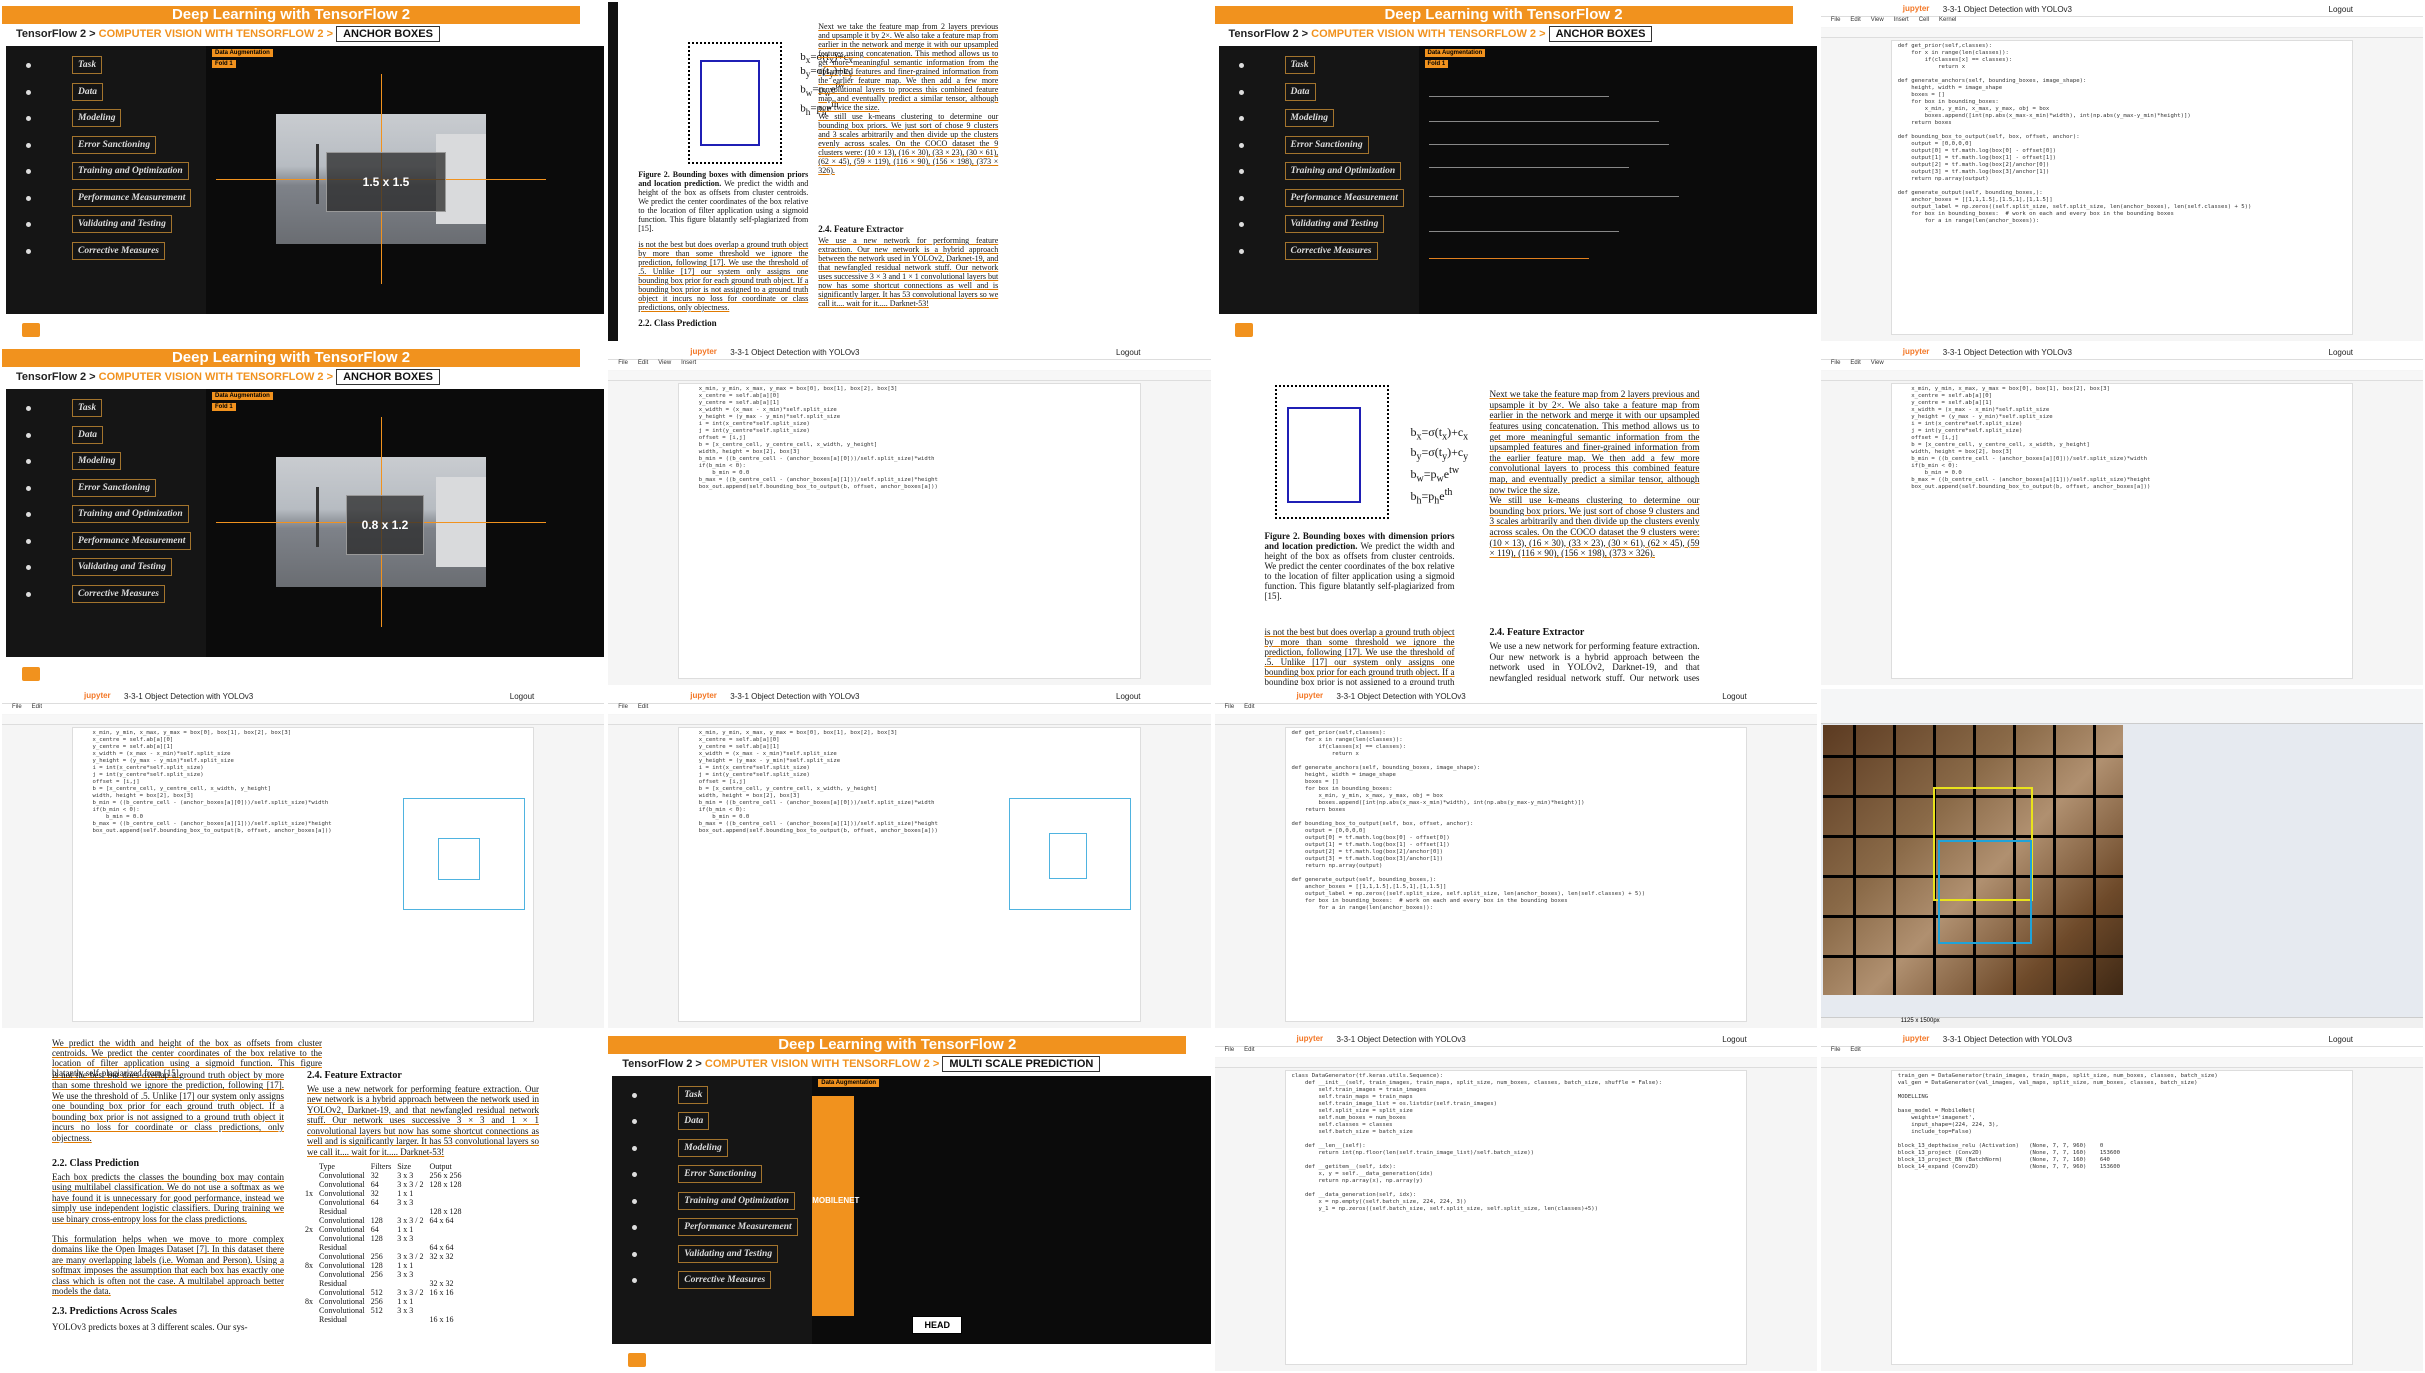 Image resolution: width=2425 pixels, height=1373 pixels. I want to click on table-row: Convolutional 512 3 x 3, so click(383, 1310).